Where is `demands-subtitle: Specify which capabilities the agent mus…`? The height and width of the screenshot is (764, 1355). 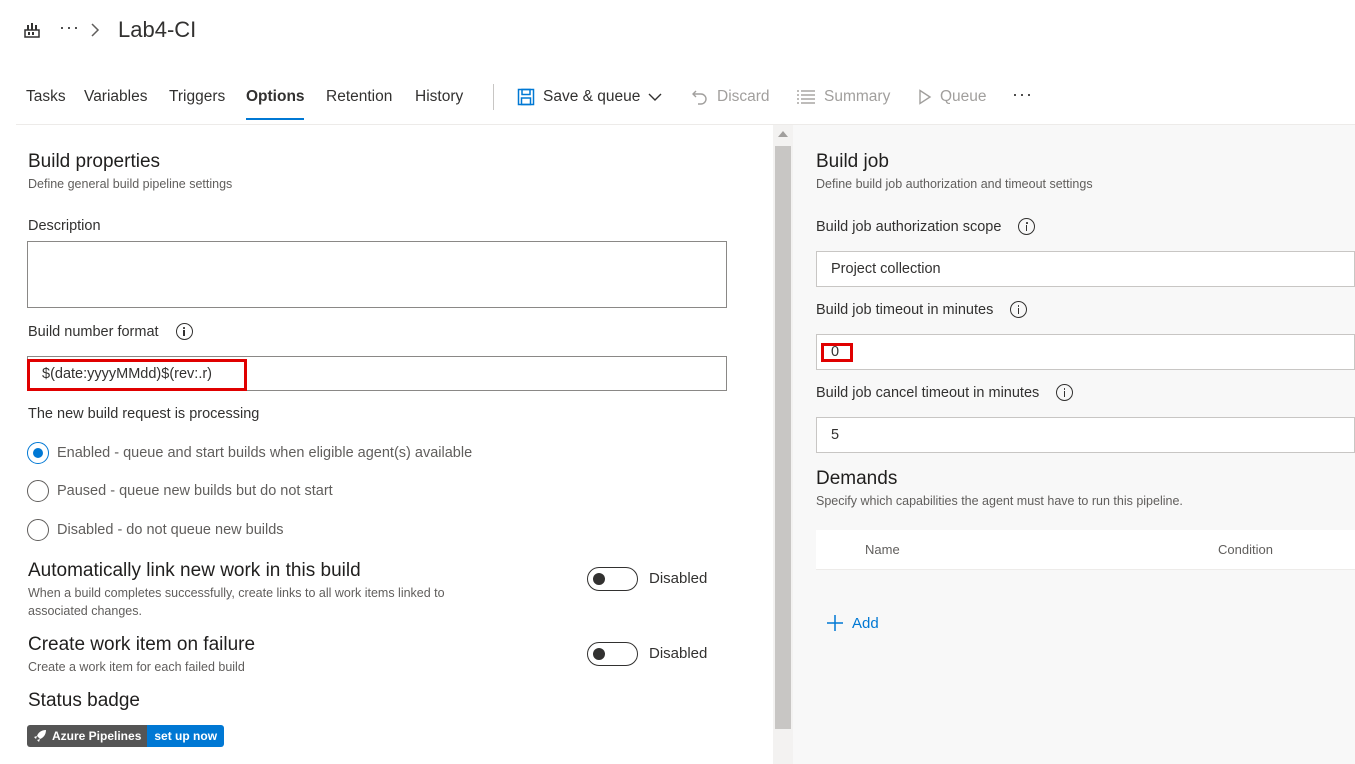 demands-subtitle: Specify which capabilities the agent mus… is located at coordinates (999, 501).